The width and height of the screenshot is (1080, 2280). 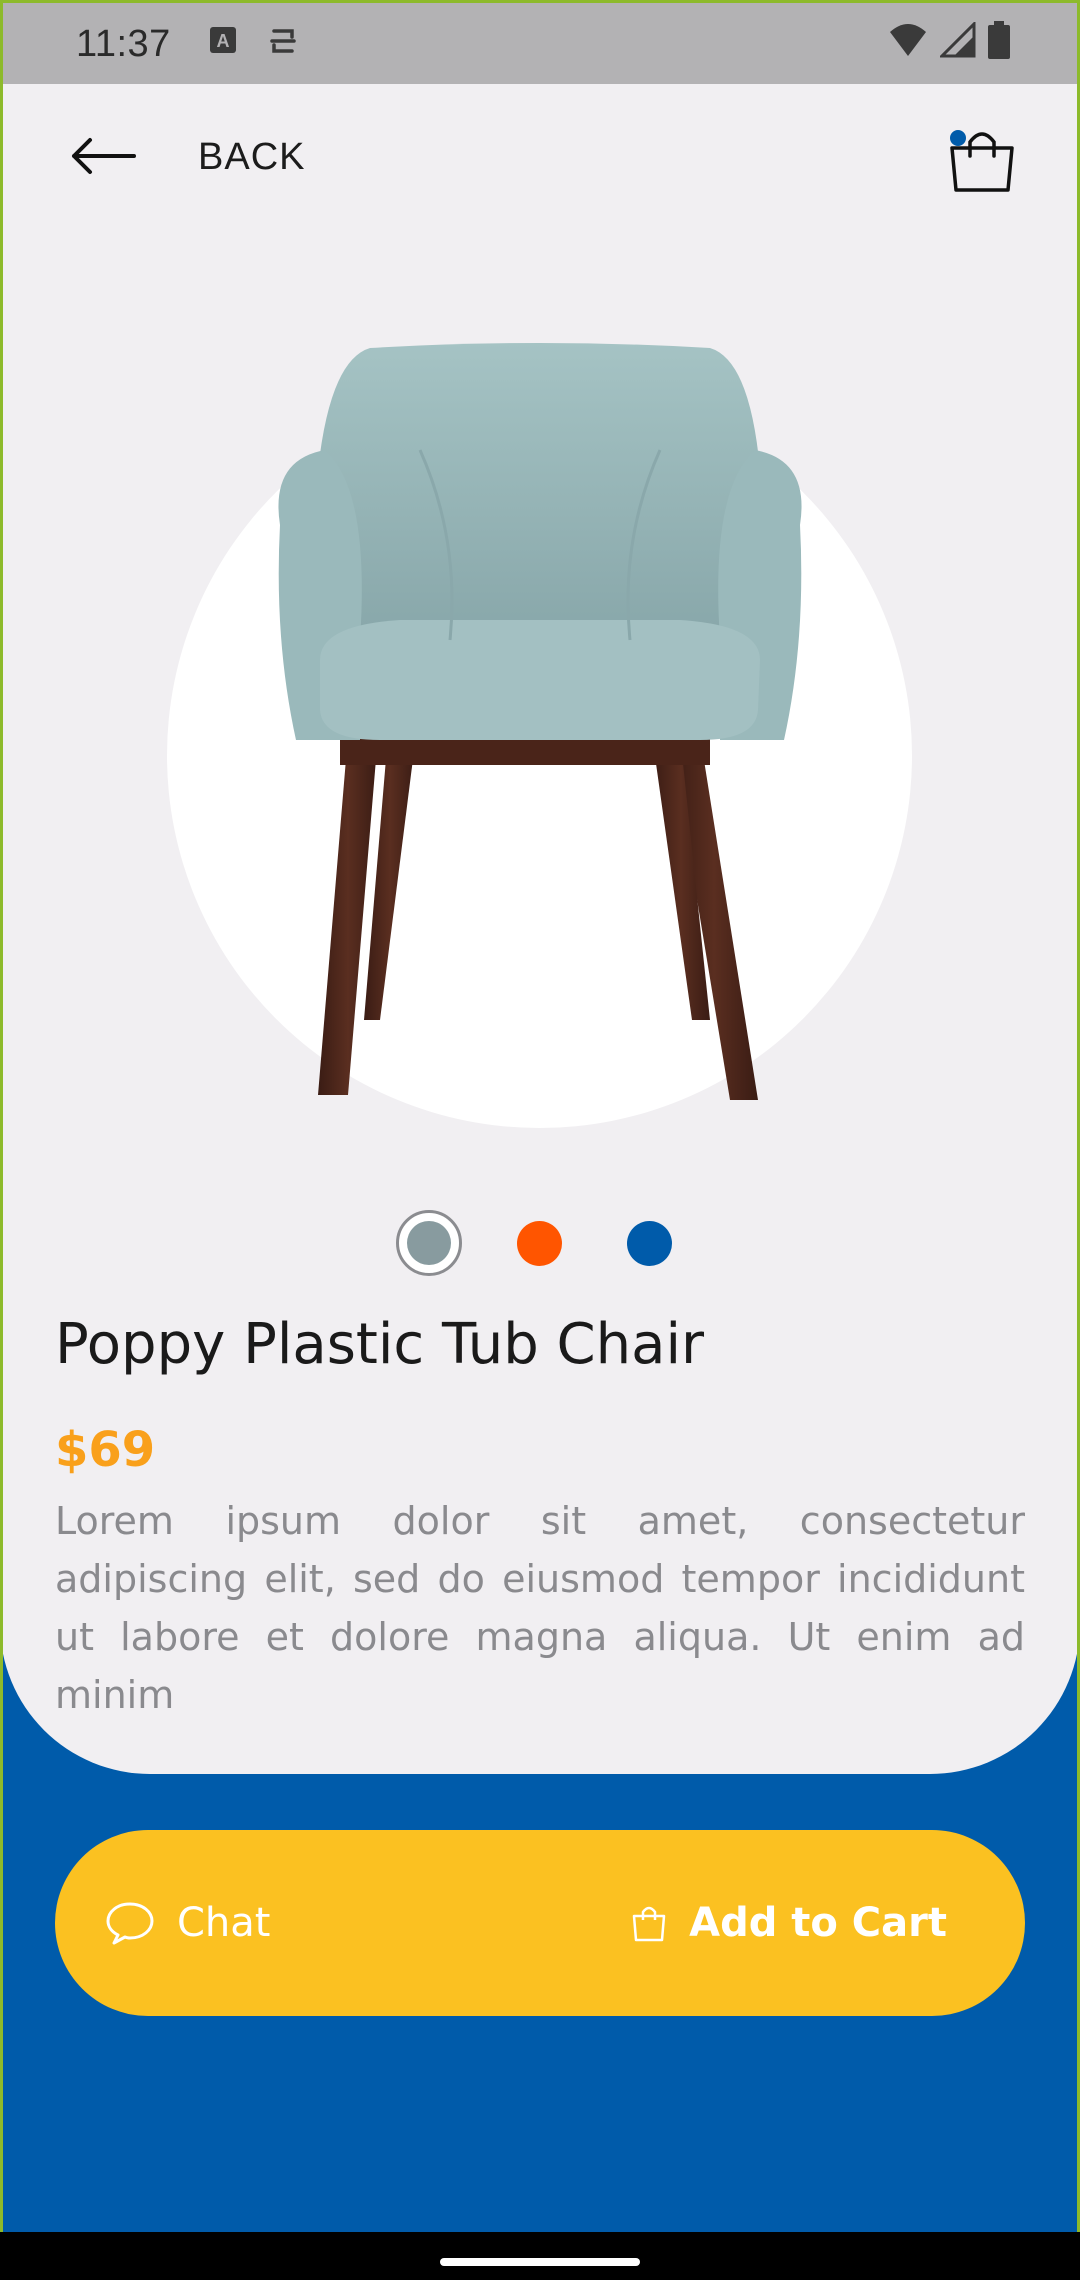 I want to click on product-title: Poppy Plastic Tub Chair, so click(x=380, y=1344).